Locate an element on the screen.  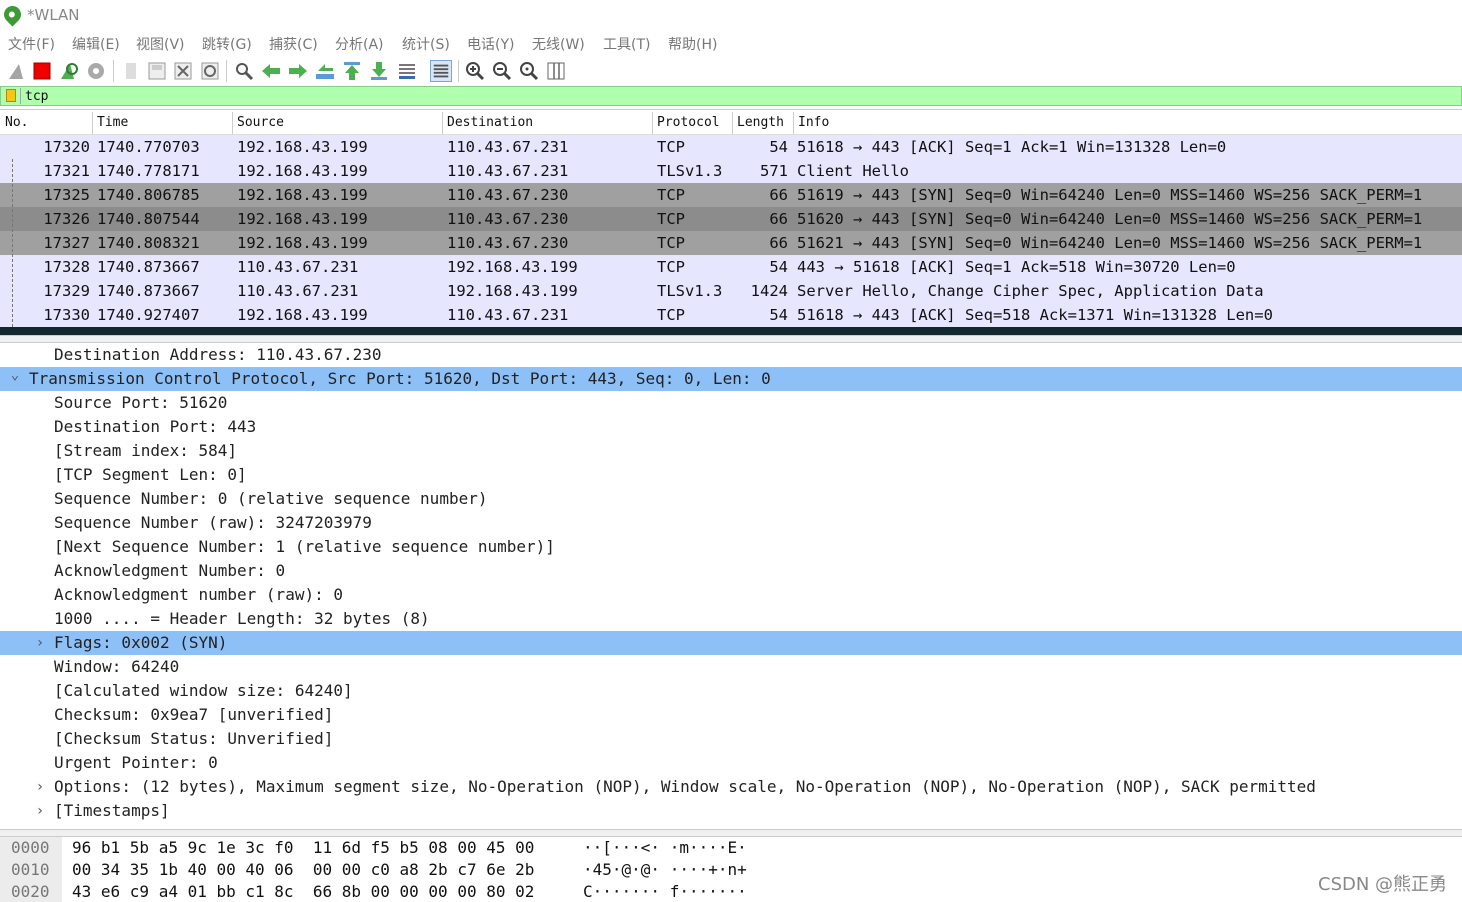
detail-tree-item: 1000 .... = Header Length: 32 bytes (8) is located at coordinates (731, 619).